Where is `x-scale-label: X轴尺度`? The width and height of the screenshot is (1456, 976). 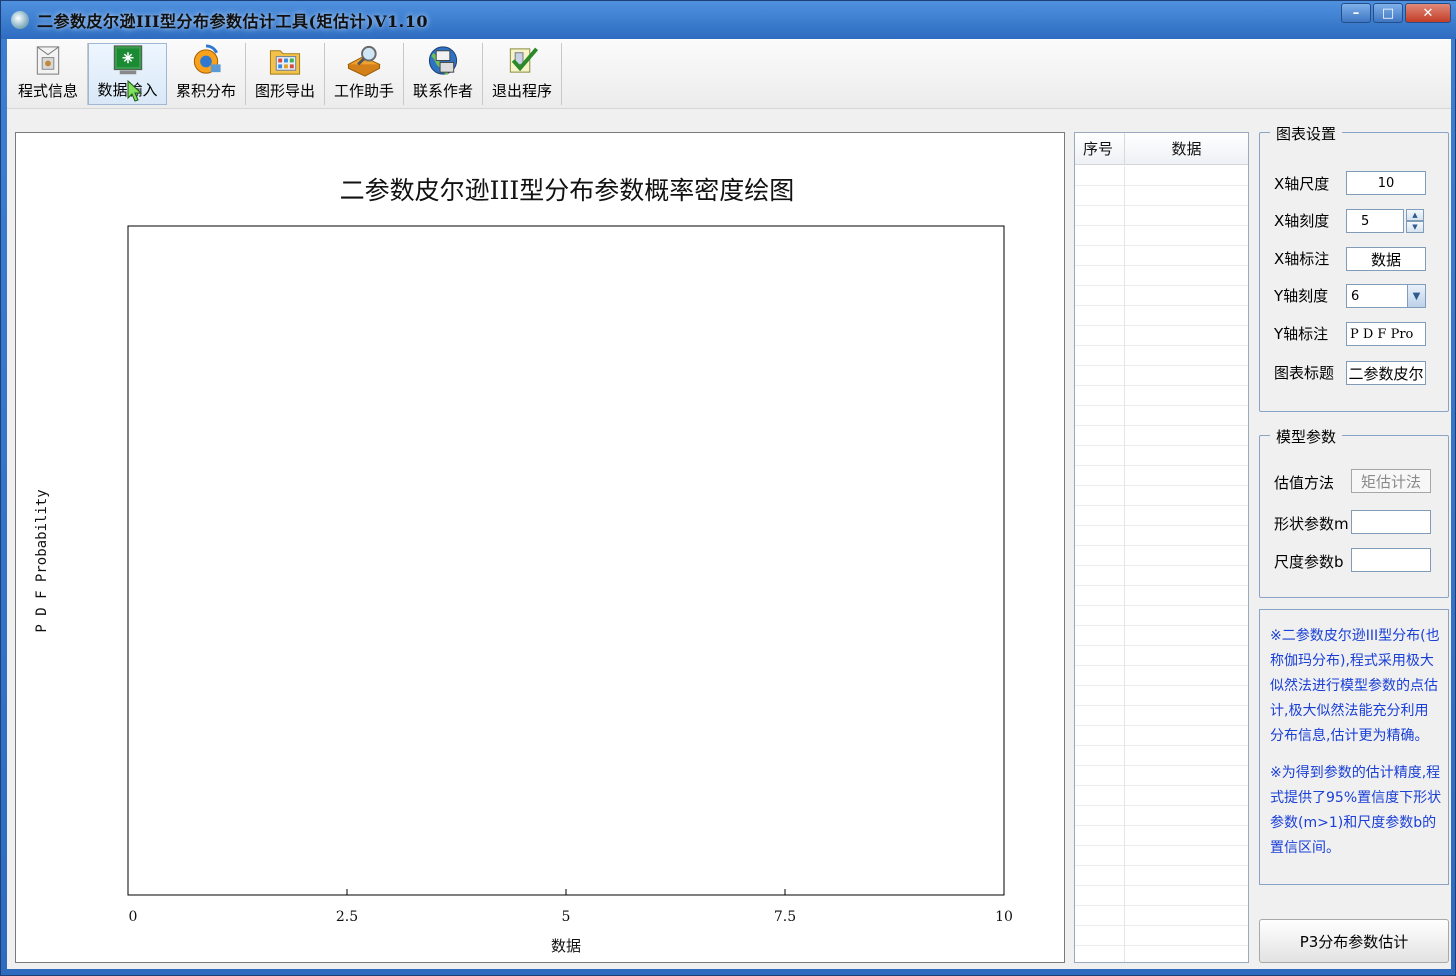
x-scale-label: X轴尺度 is located at coordinates (1302, 184).